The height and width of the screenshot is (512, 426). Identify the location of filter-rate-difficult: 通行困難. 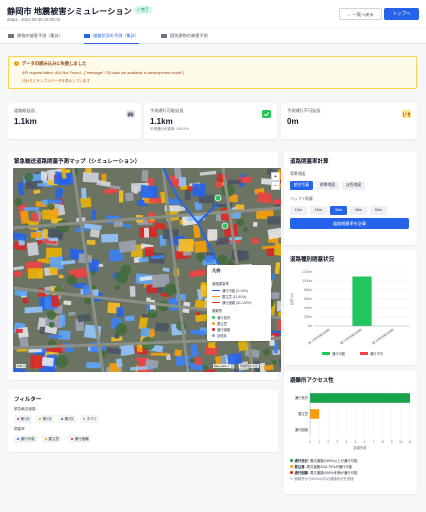
(79, 439).